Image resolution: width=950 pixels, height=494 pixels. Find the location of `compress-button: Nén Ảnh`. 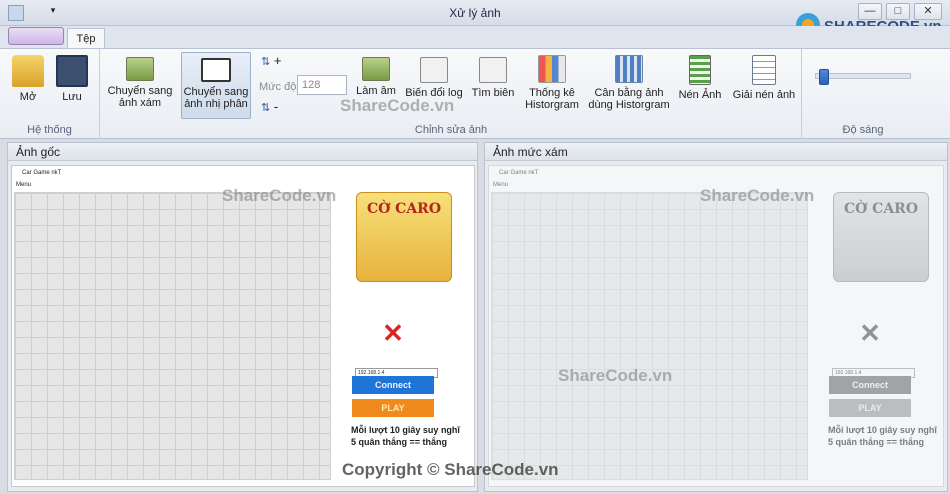

compress-button: Nén Ảnh is located at coordinates (700, 78).